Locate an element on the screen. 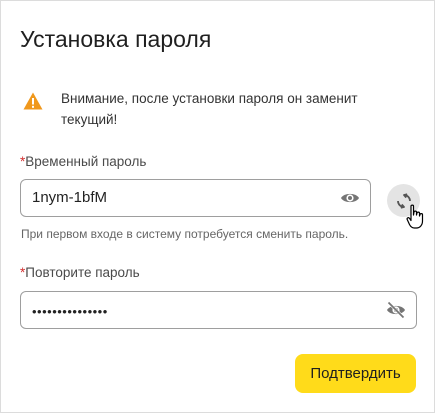 The height and width of the screenshot is (413, 435). temp-password-label: *Временный пароль is located at coordinates (83, 161).